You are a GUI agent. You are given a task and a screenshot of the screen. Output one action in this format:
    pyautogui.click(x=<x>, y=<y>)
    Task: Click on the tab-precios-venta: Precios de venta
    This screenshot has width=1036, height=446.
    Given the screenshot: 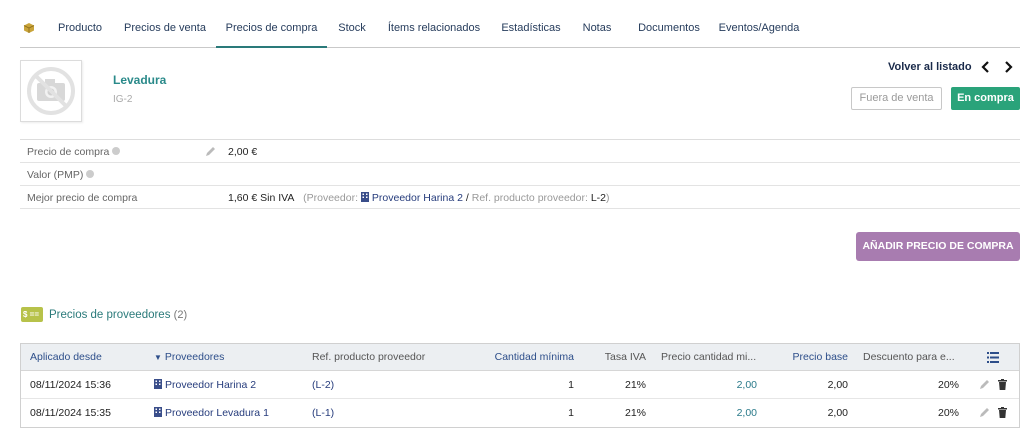 What is the action you would take?
    pyautogui.click(x=165, y=28)
    